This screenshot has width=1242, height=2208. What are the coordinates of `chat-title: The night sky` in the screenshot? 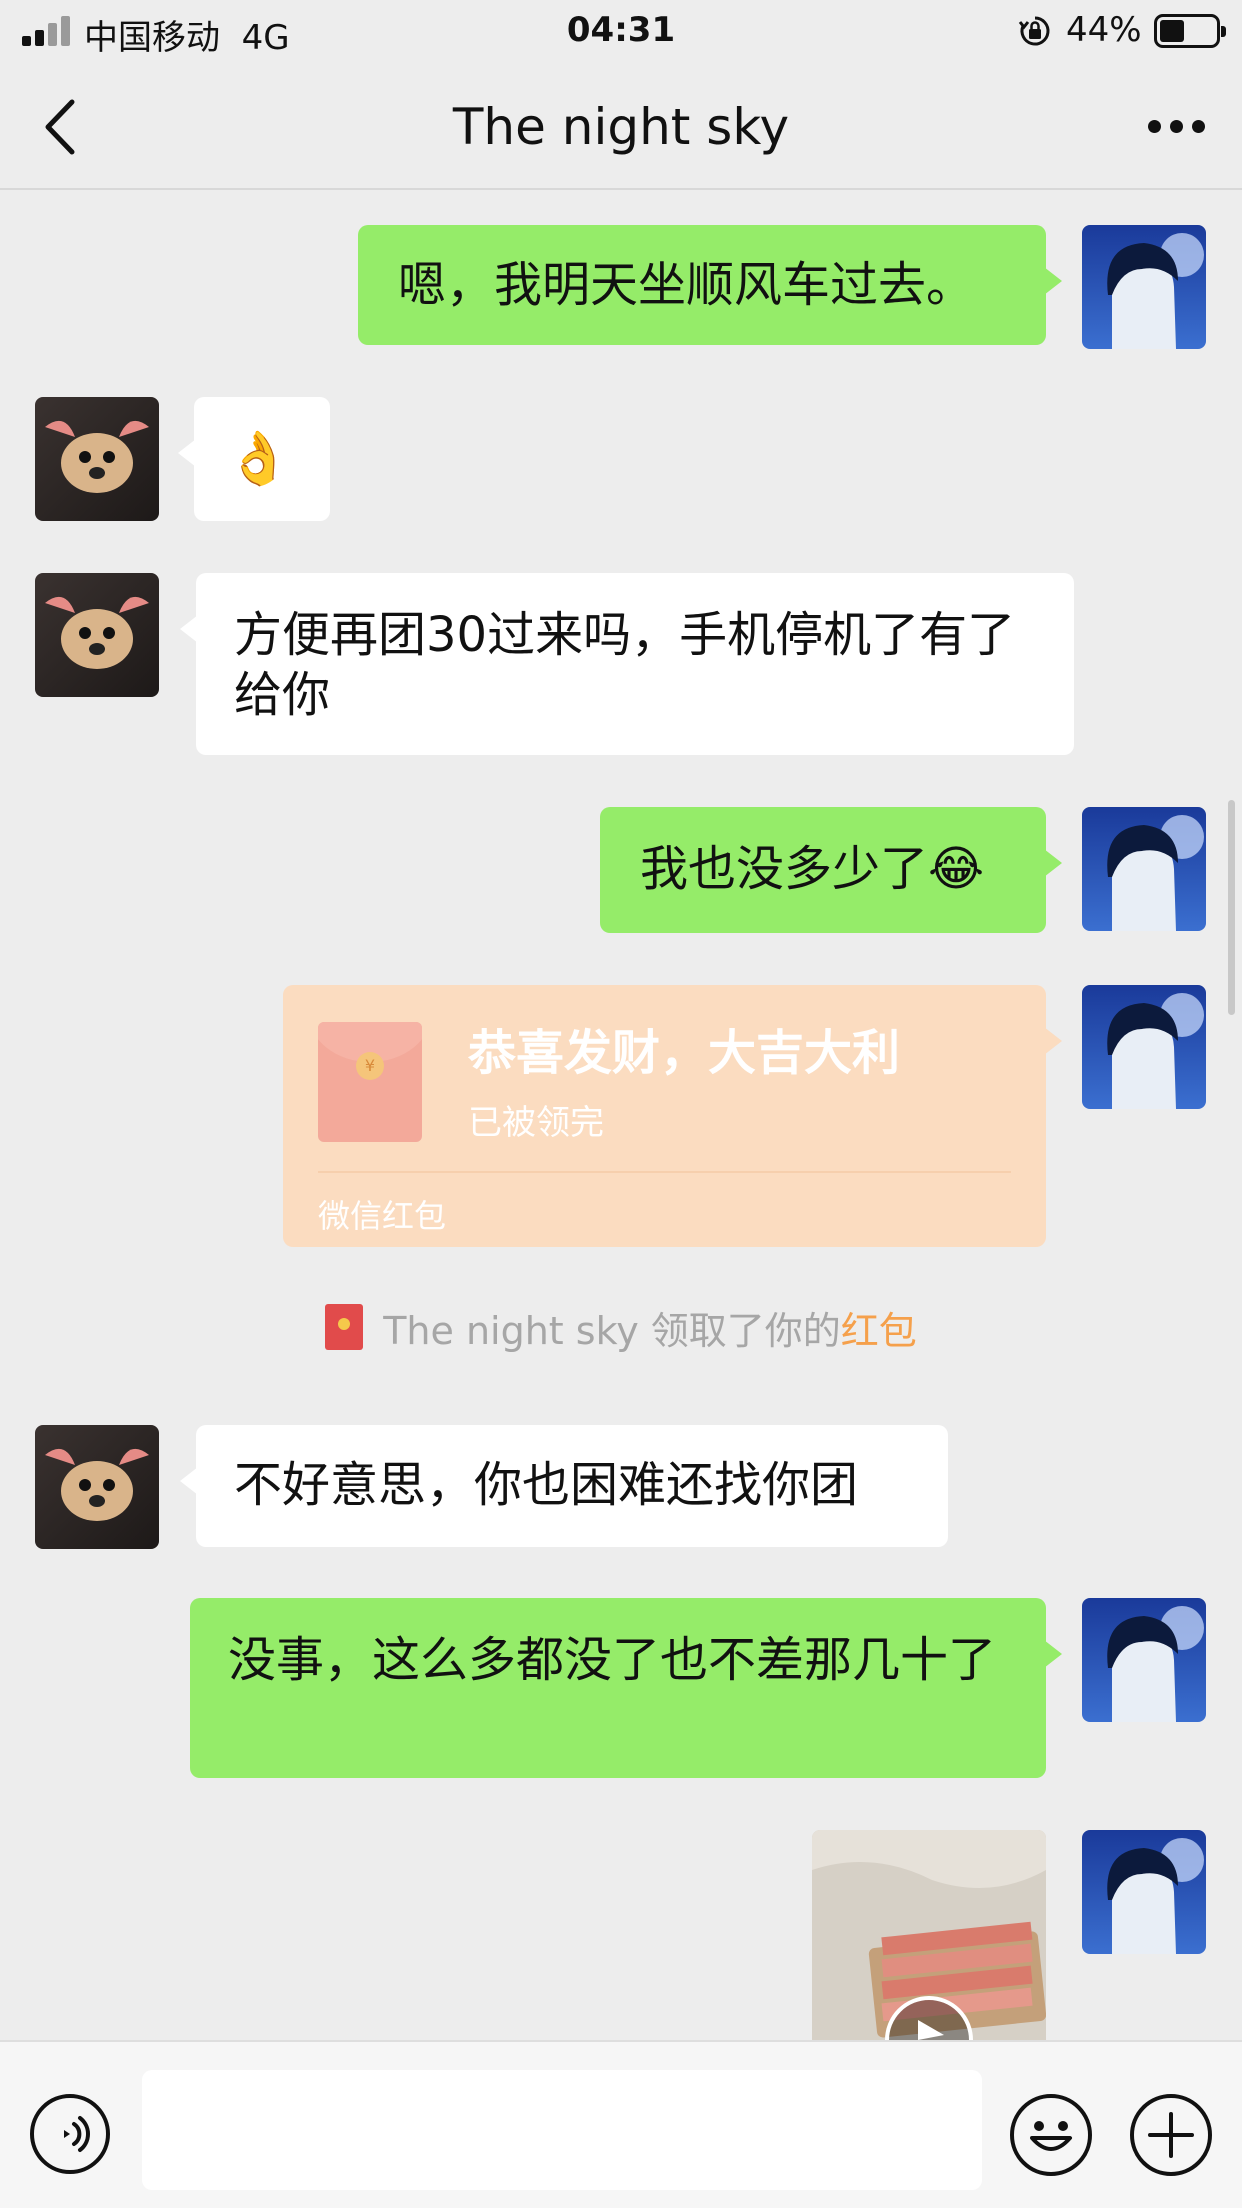 It's located at (621, 127).